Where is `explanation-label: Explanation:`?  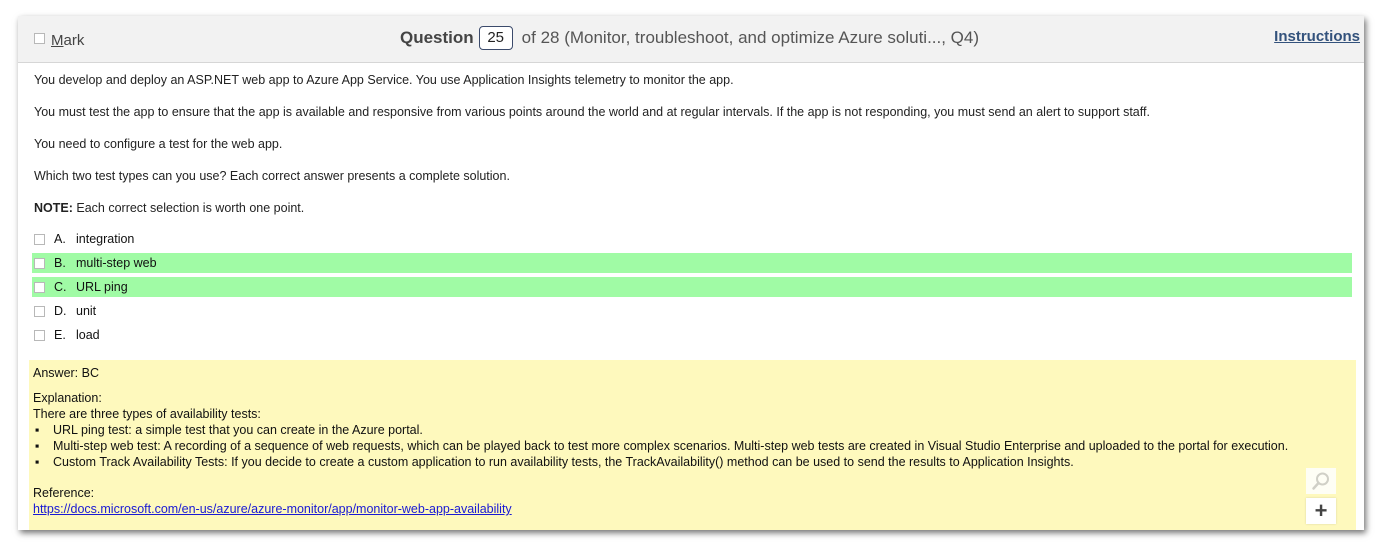 explanation-label: Explanation: is located at coordinates (67, 398).